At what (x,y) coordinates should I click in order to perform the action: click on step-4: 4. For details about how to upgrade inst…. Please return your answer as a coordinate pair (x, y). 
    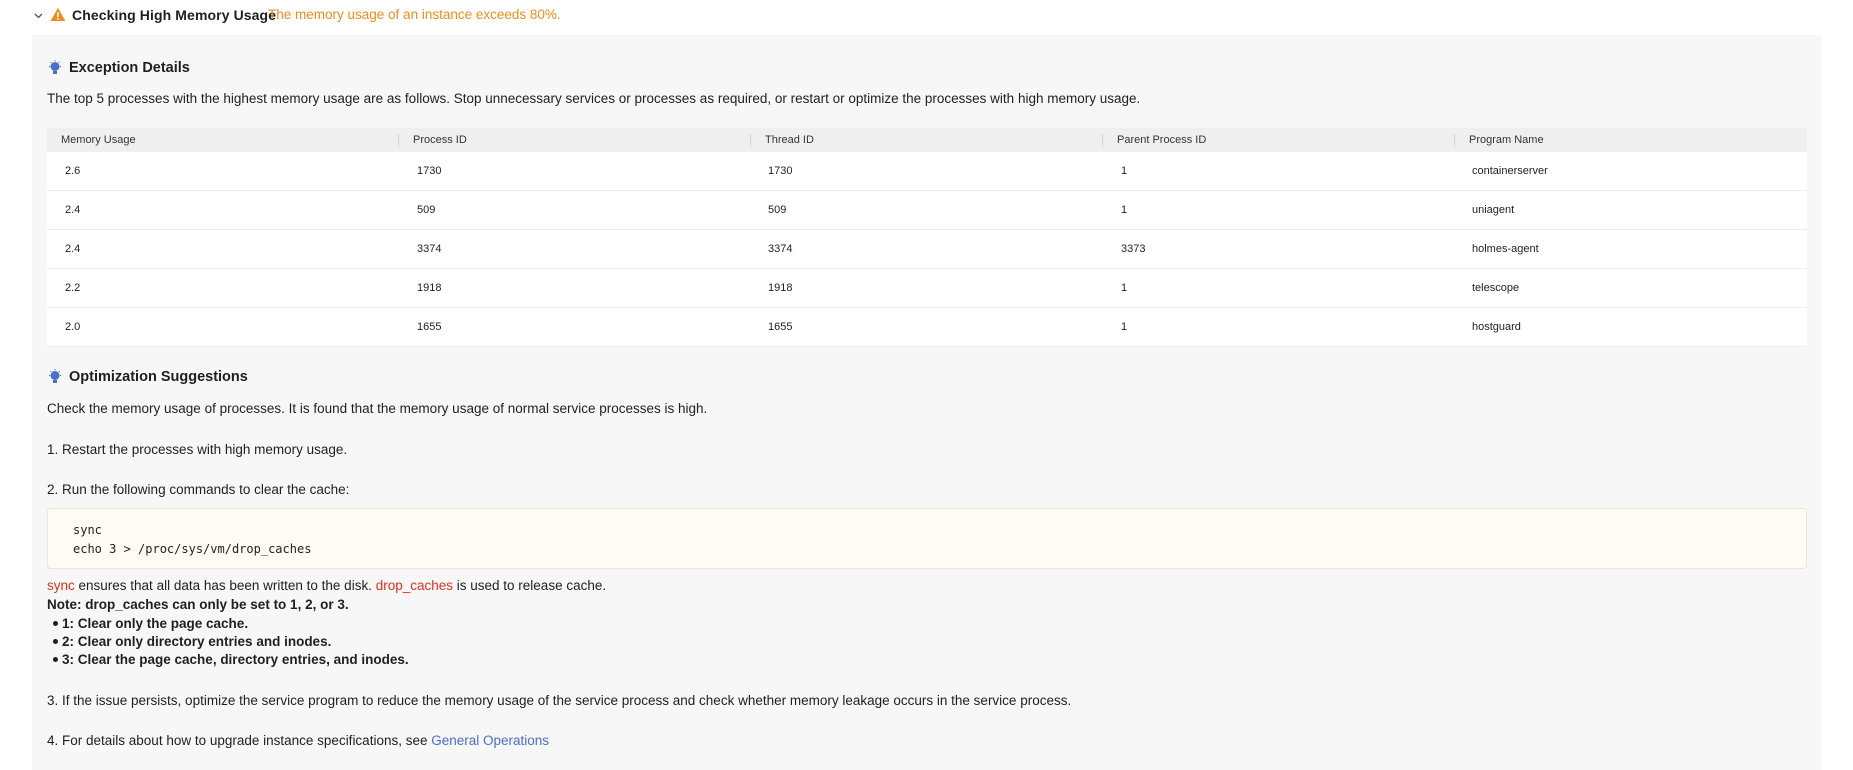
    Looking at the image, I should click on (298, 740).